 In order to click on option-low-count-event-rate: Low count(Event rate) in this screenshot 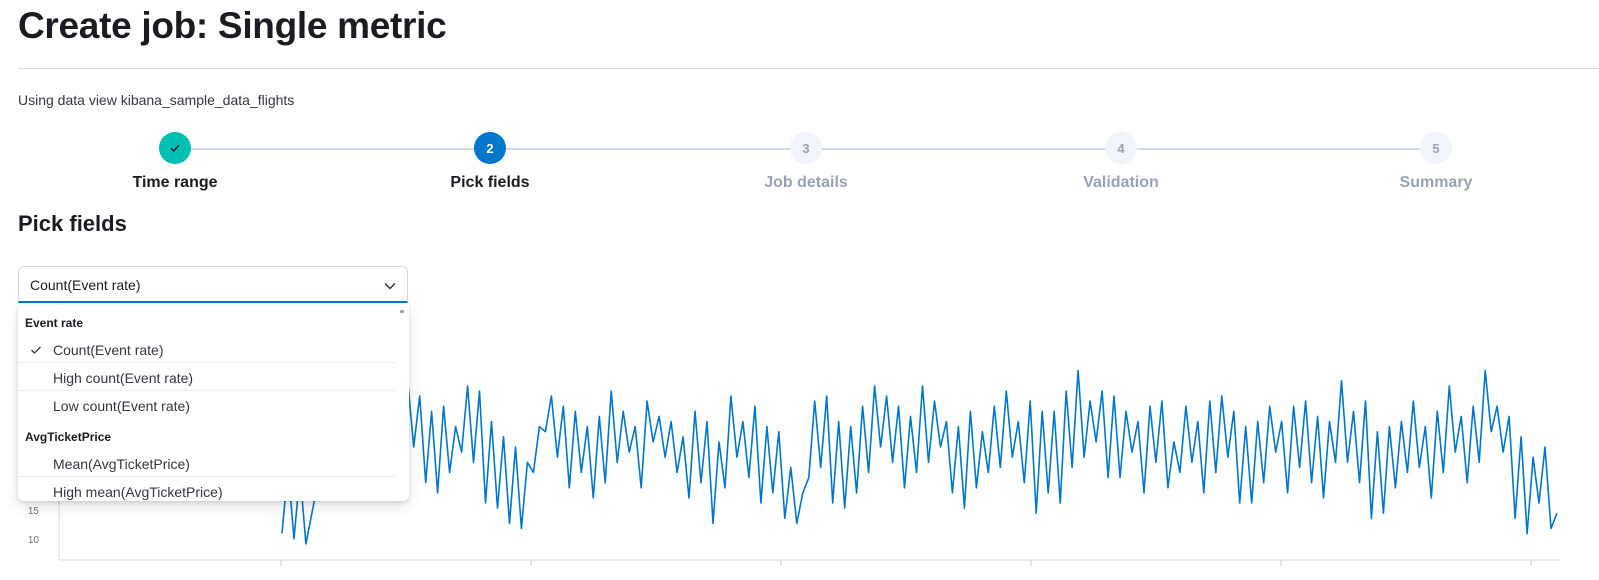, I will do `click(206, 405)`.